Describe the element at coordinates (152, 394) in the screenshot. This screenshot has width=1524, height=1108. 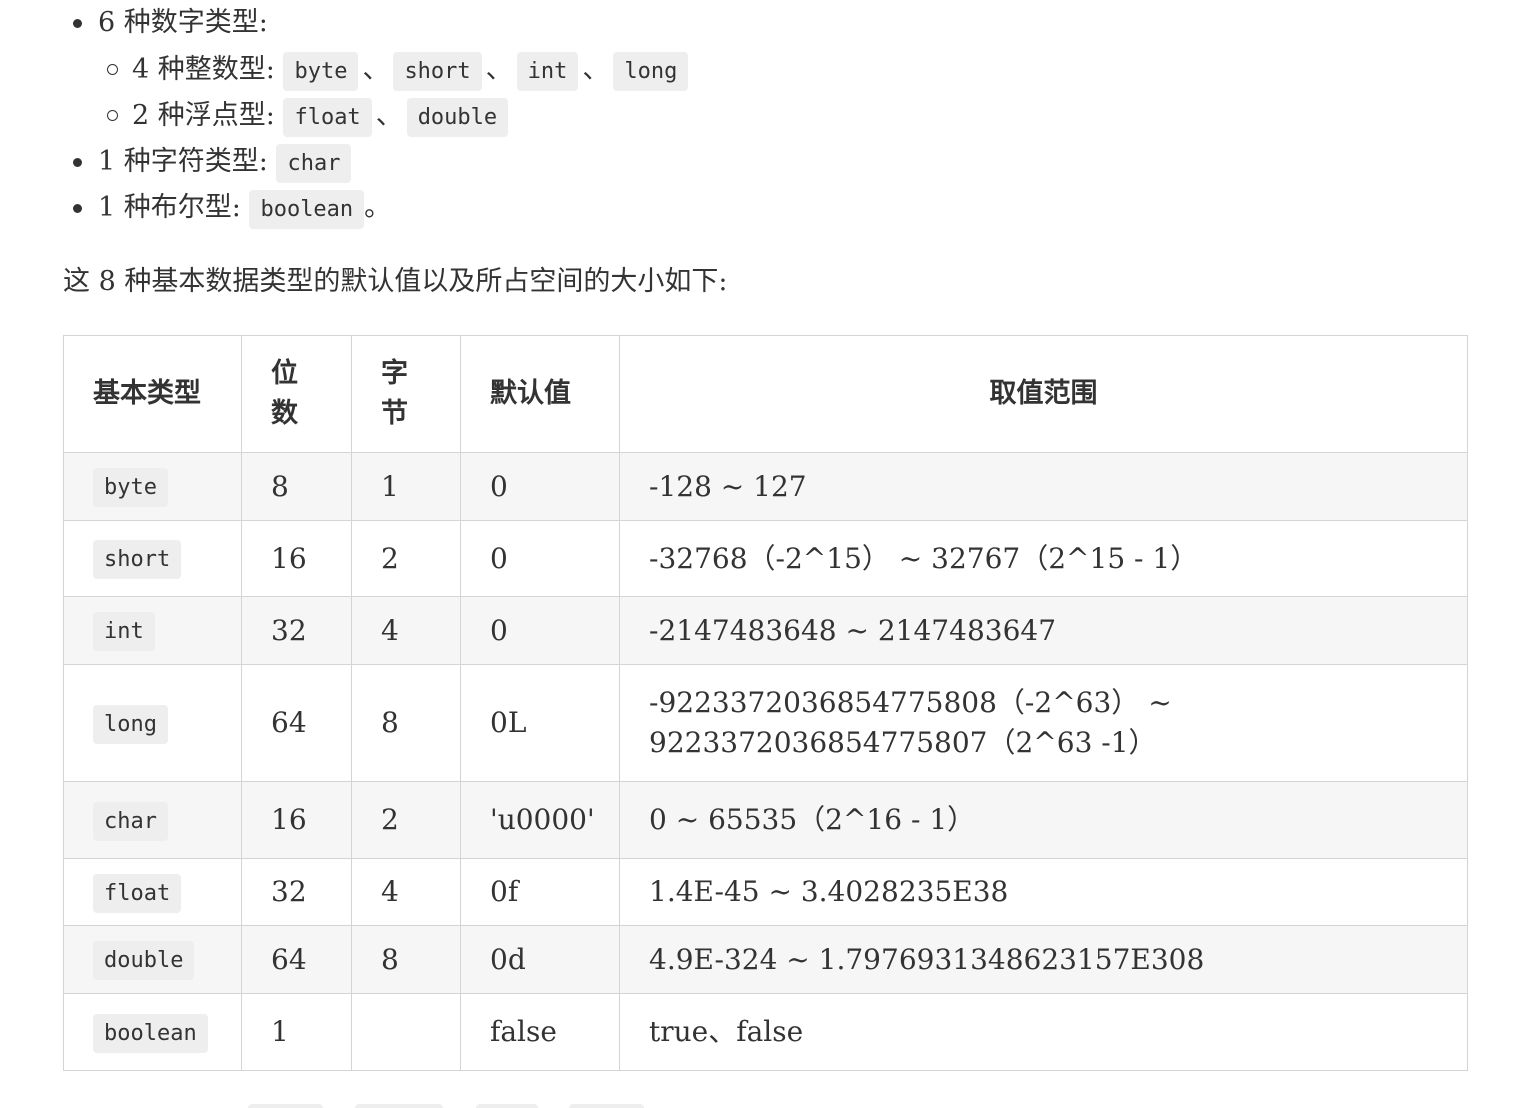
I see `header-type: 基本类型` at that location.